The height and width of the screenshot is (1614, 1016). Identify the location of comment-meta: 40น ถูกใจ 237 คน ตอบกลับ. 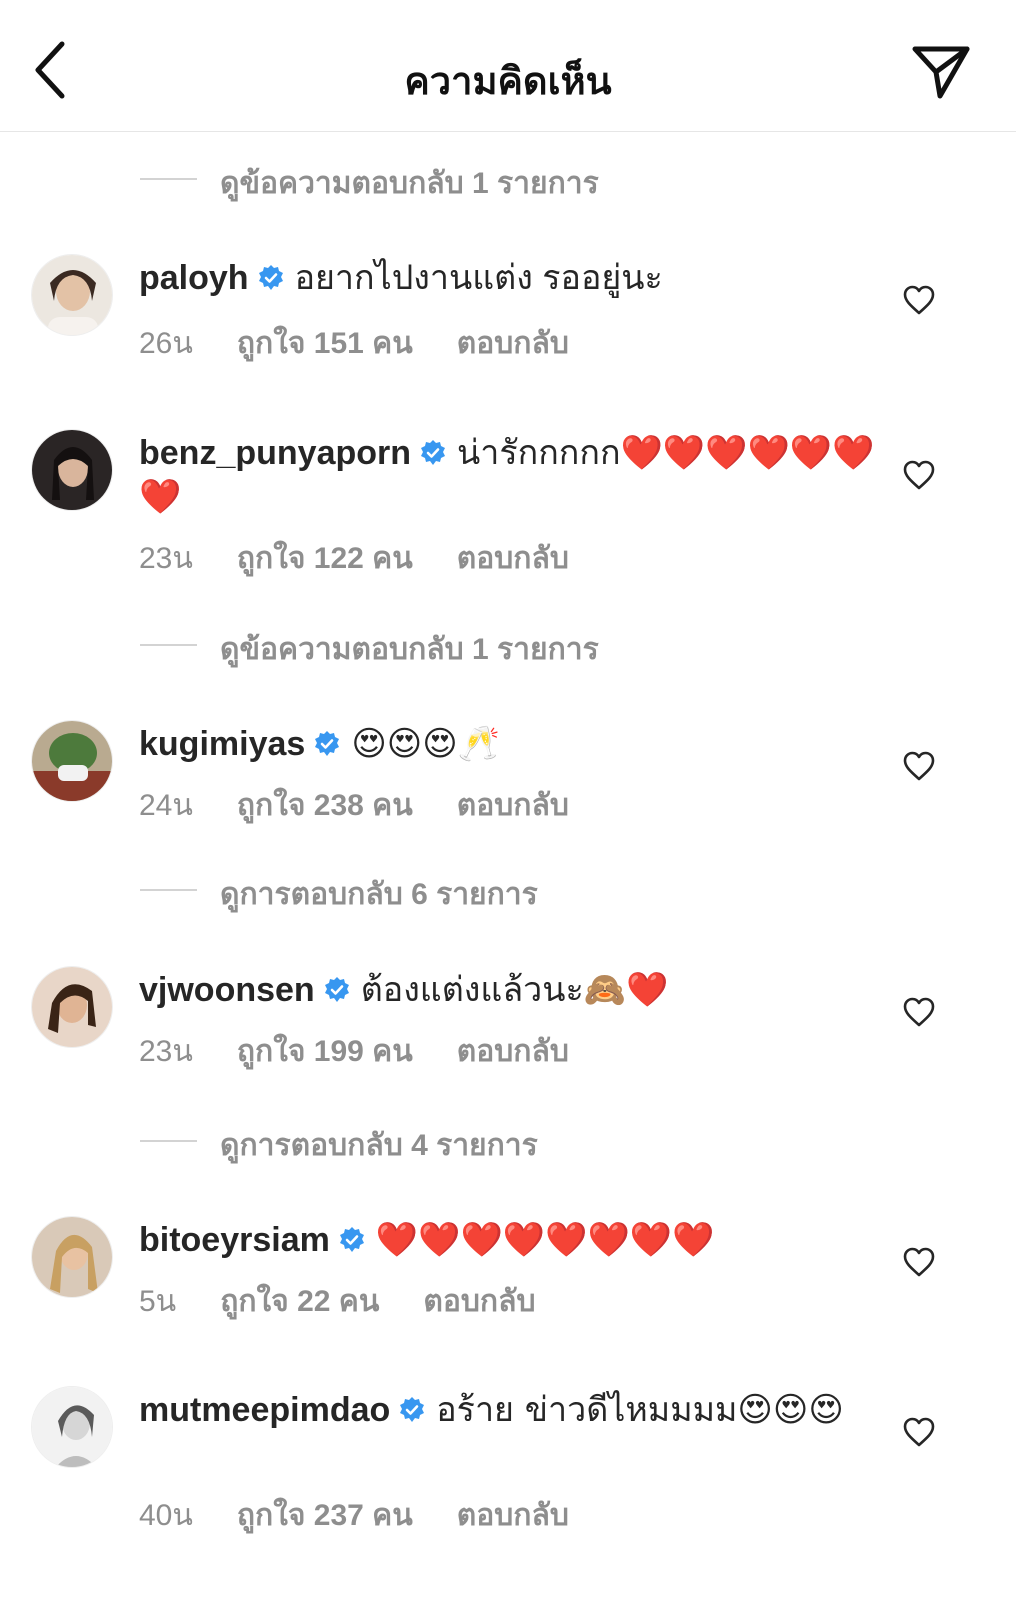
(354, 1515).